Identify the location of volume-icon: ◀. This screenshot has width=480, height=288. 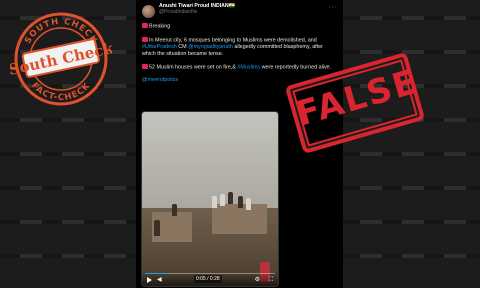
(159, 280).